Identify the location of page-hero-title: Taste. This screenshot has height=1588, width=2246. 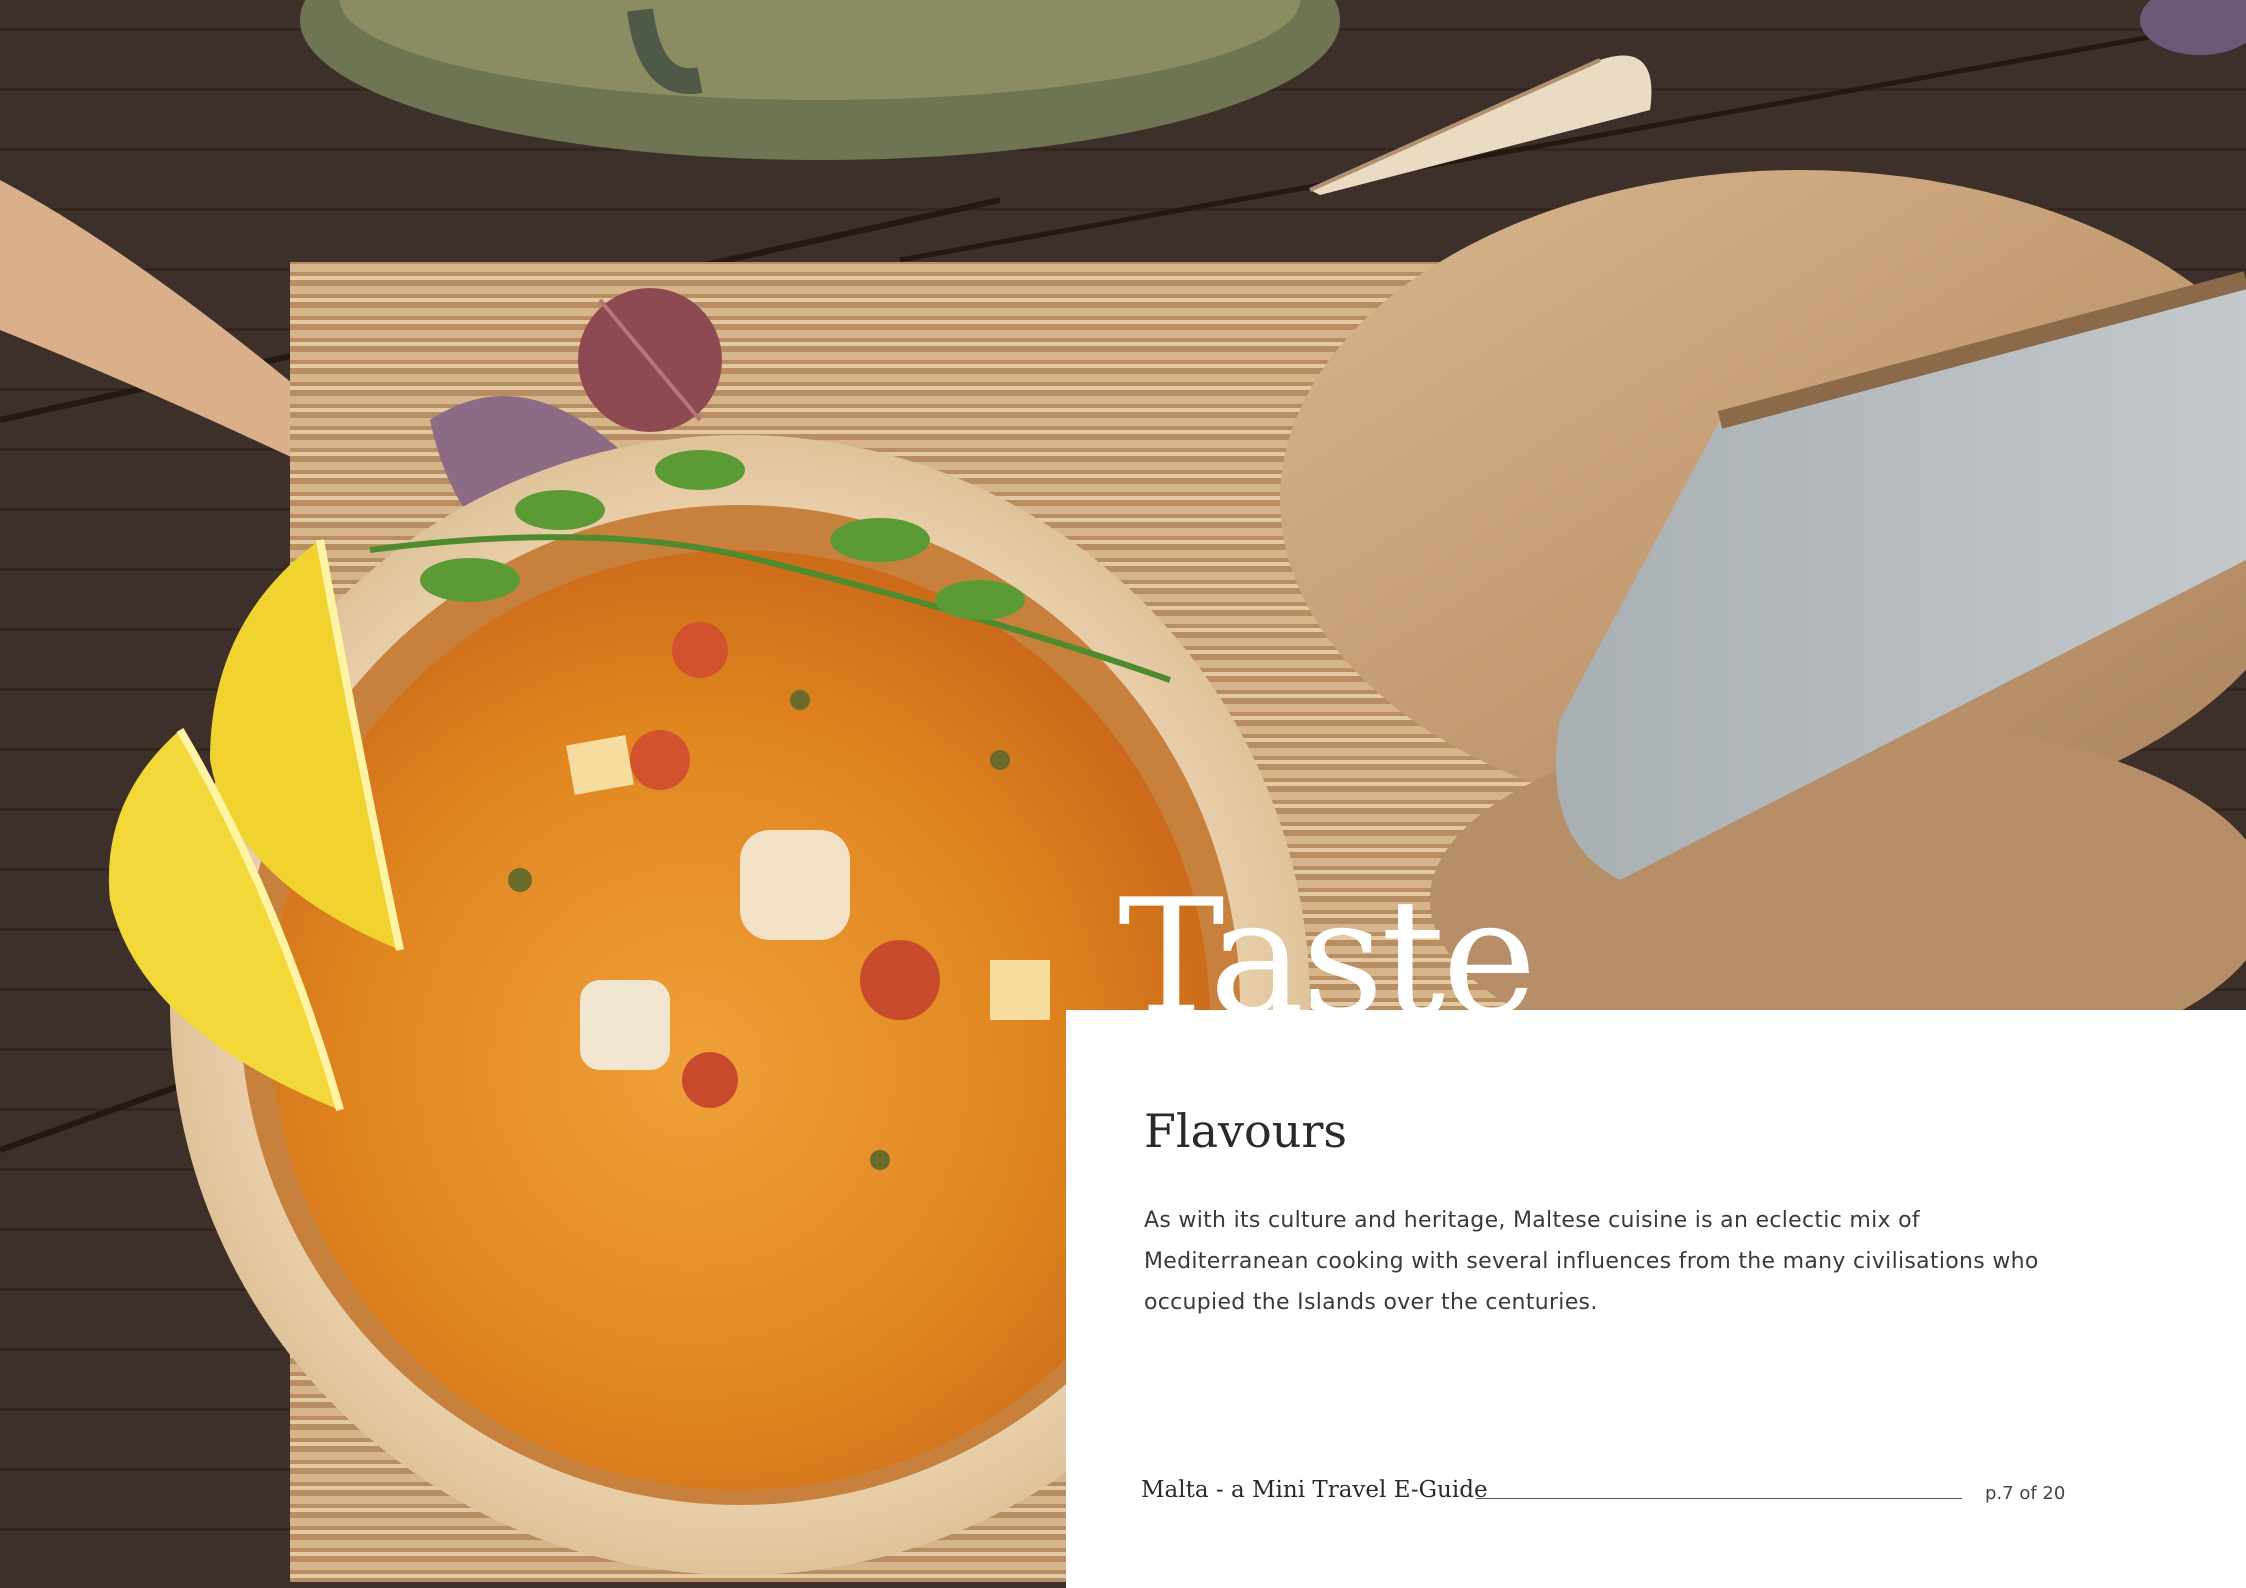
(1326, 944).